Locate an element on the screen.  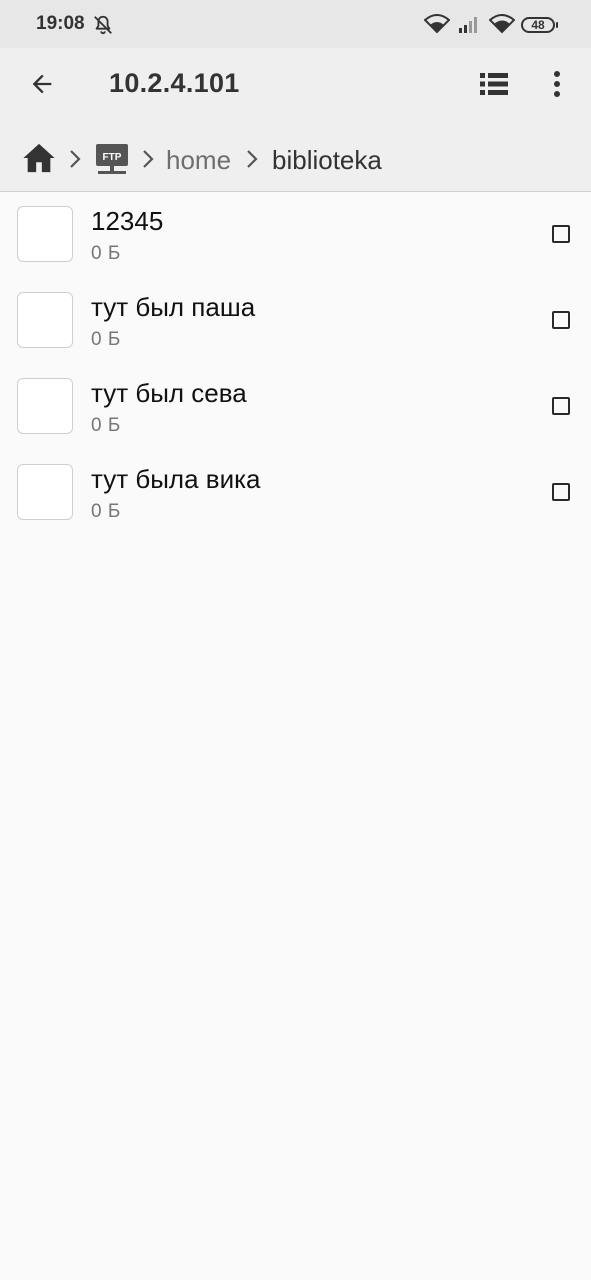
more-vert-icon is located at coordinates (557, 84).